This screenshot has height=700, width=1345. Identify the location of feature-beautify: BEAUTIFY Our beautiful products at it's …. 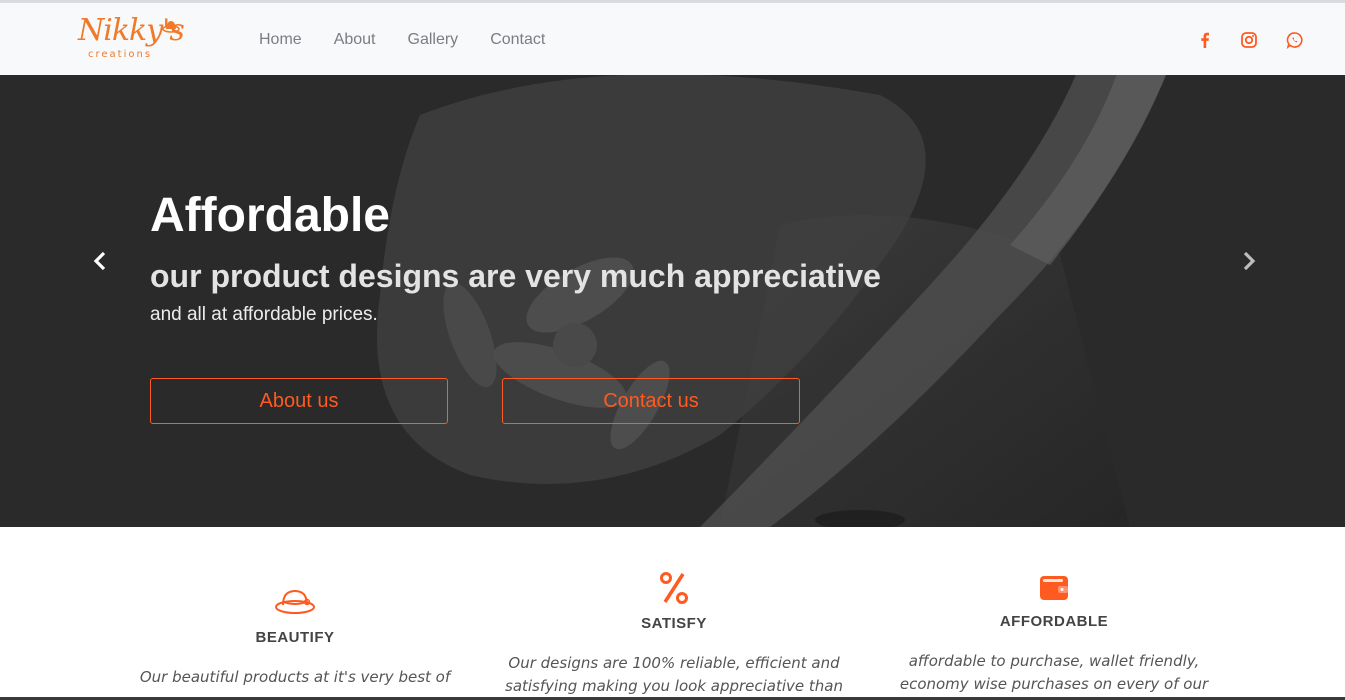
(295, 637).